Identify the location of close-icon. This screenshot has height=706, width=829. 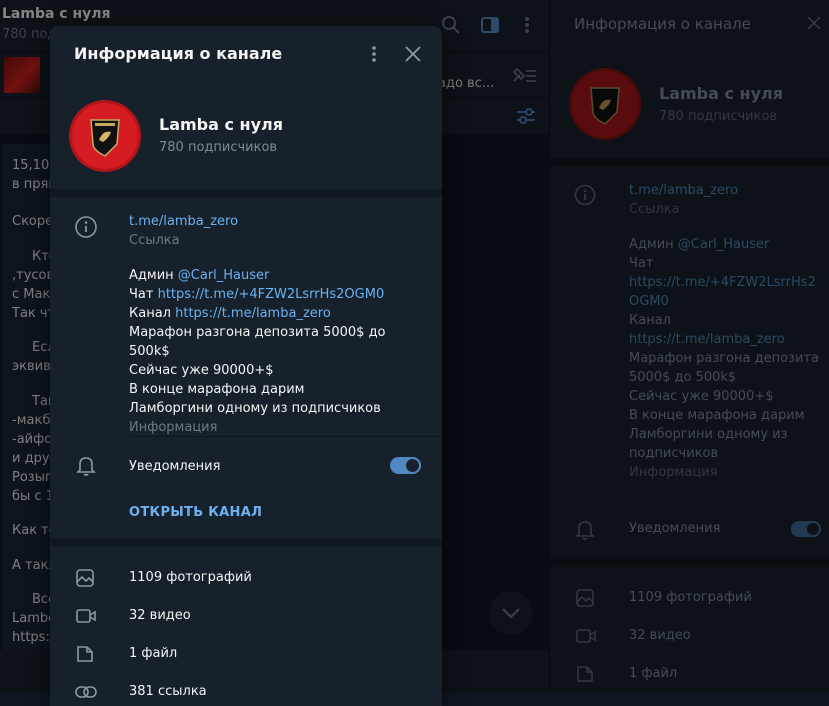
(413, 54).